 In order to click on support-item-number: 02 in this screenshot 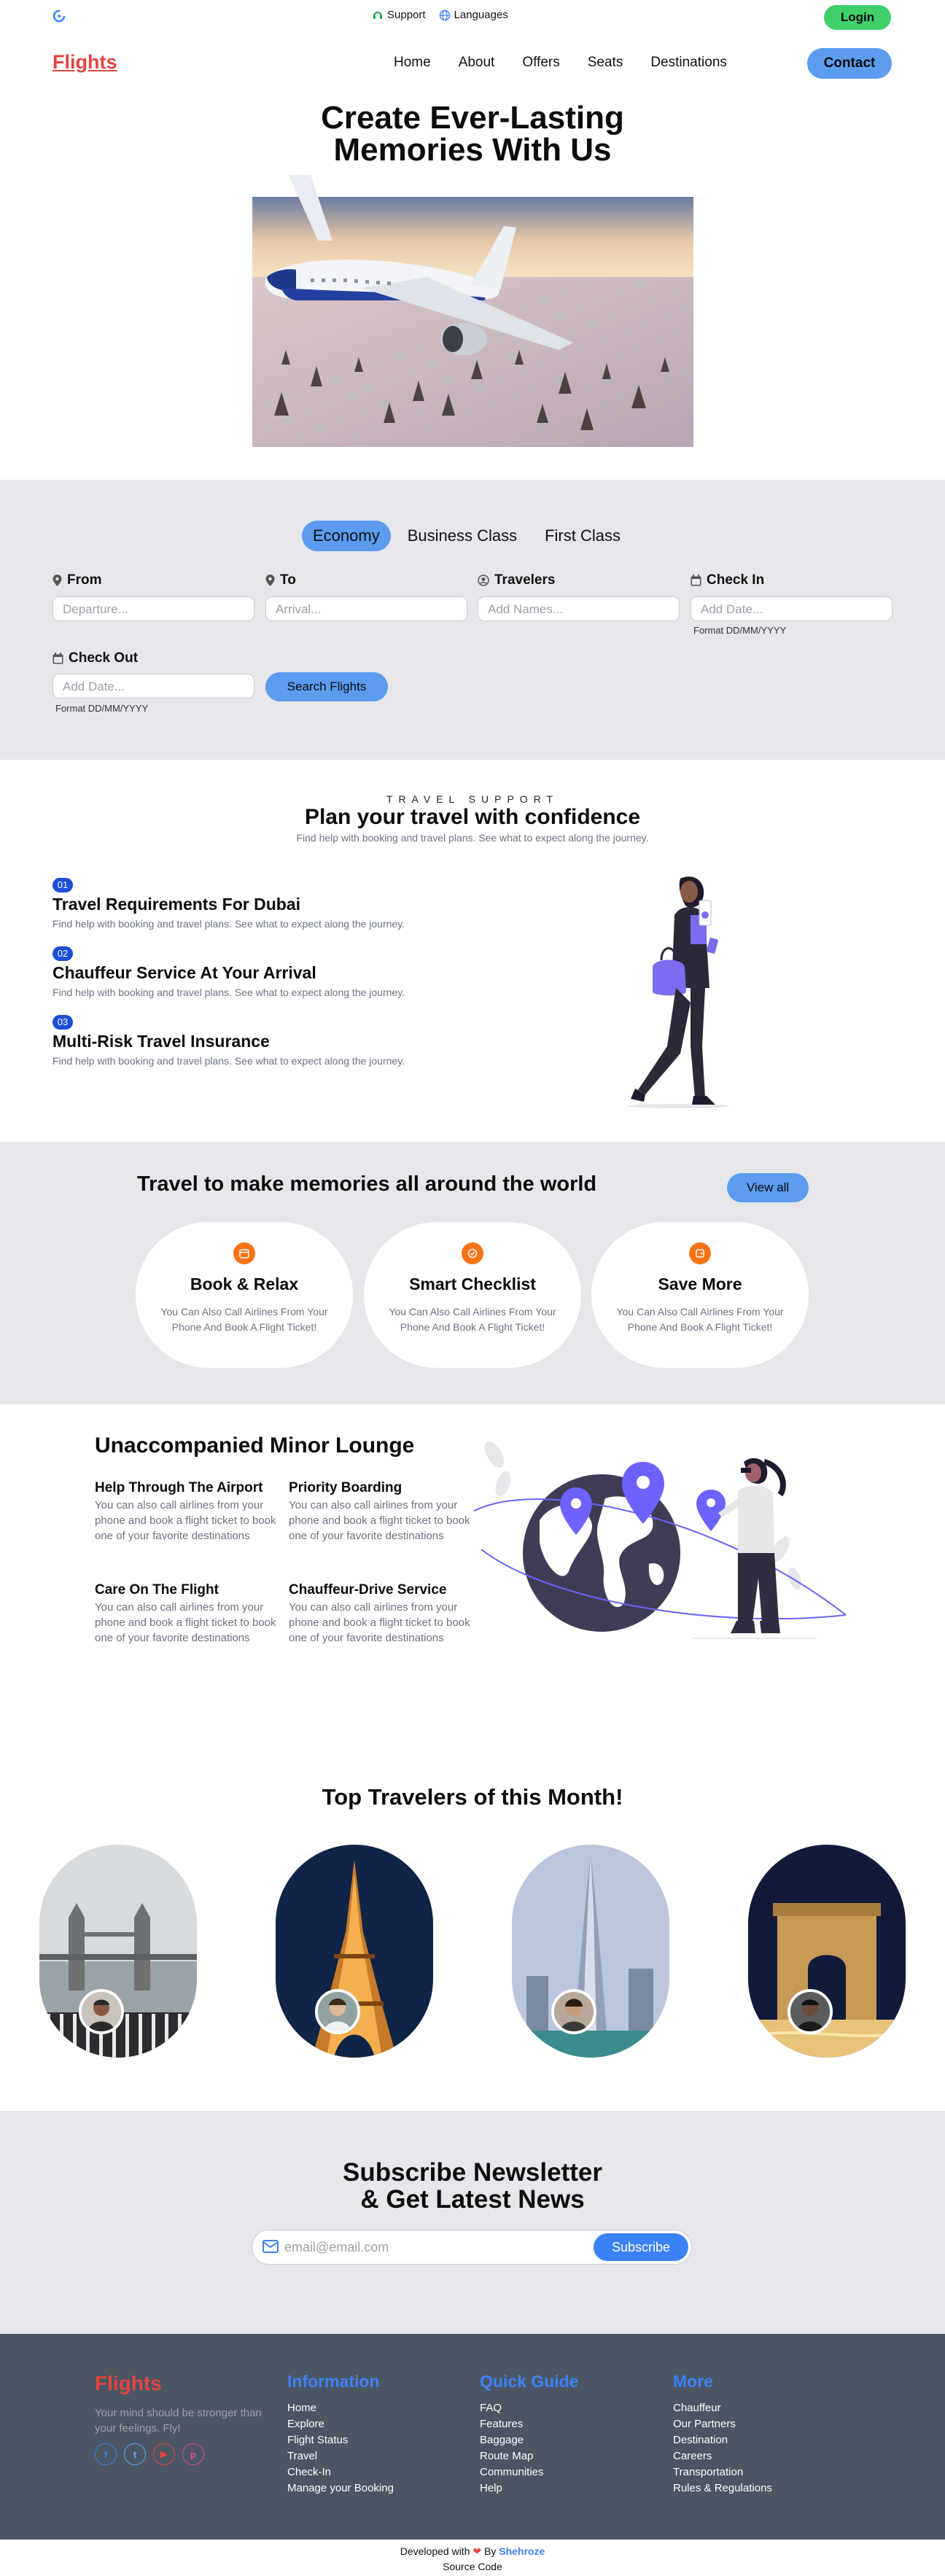, I will do `click(62, 953)`.